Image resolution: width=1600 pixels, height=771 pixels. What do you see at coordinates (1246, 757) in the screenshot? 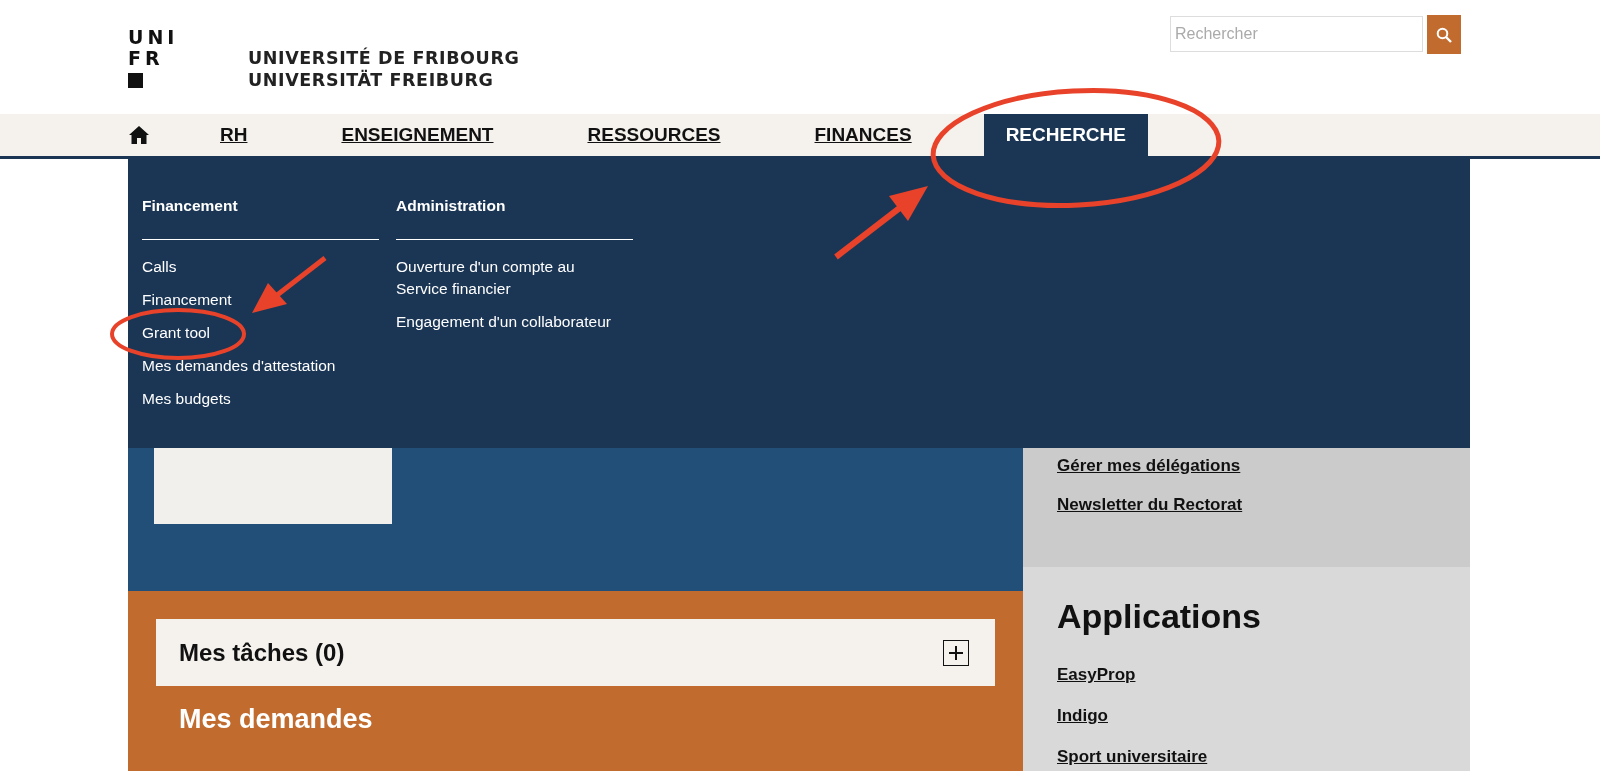
I see `app-link: Sport universitaire` at bounding box center [1246, 757].